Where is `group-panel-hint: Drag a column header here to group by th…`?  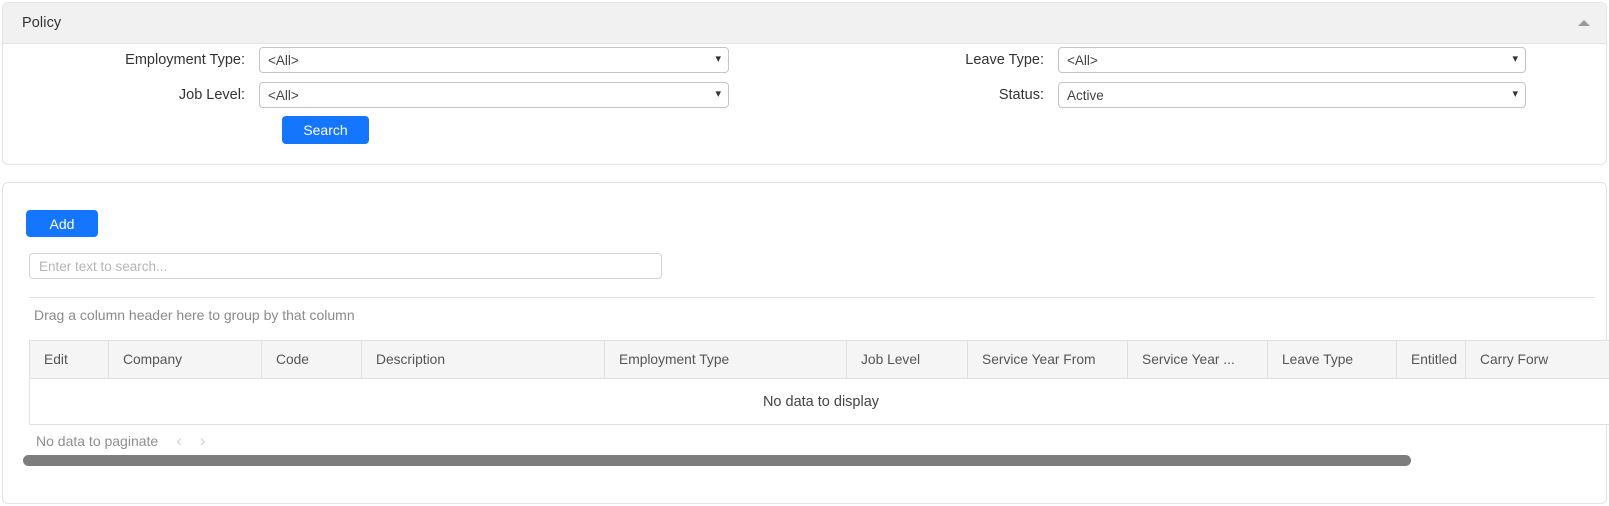
group-panel-hint: Drag a column header here to group by th… is located at coordinates (194, 315).